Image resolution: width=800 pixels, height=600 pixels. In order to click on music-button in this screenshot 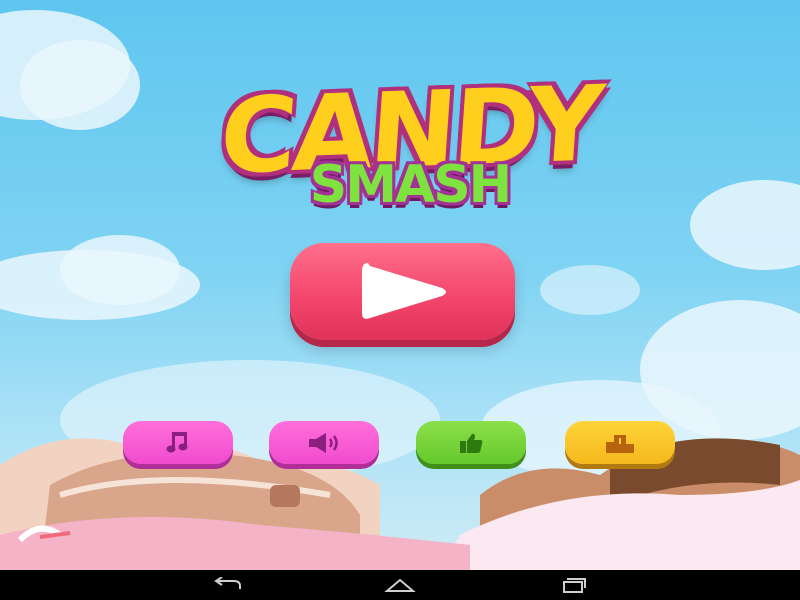, I will do `click(178, 442)`.